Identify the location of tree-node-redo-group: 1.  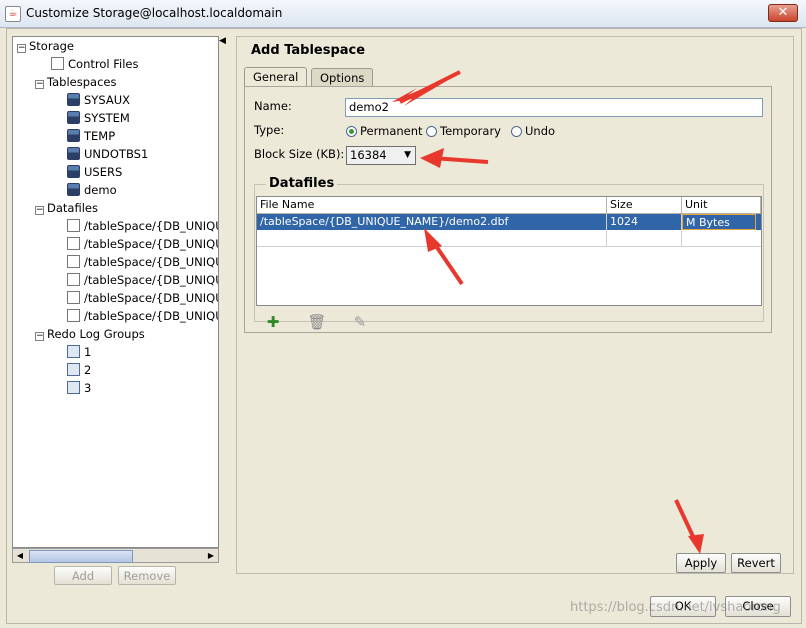
(79, 352).